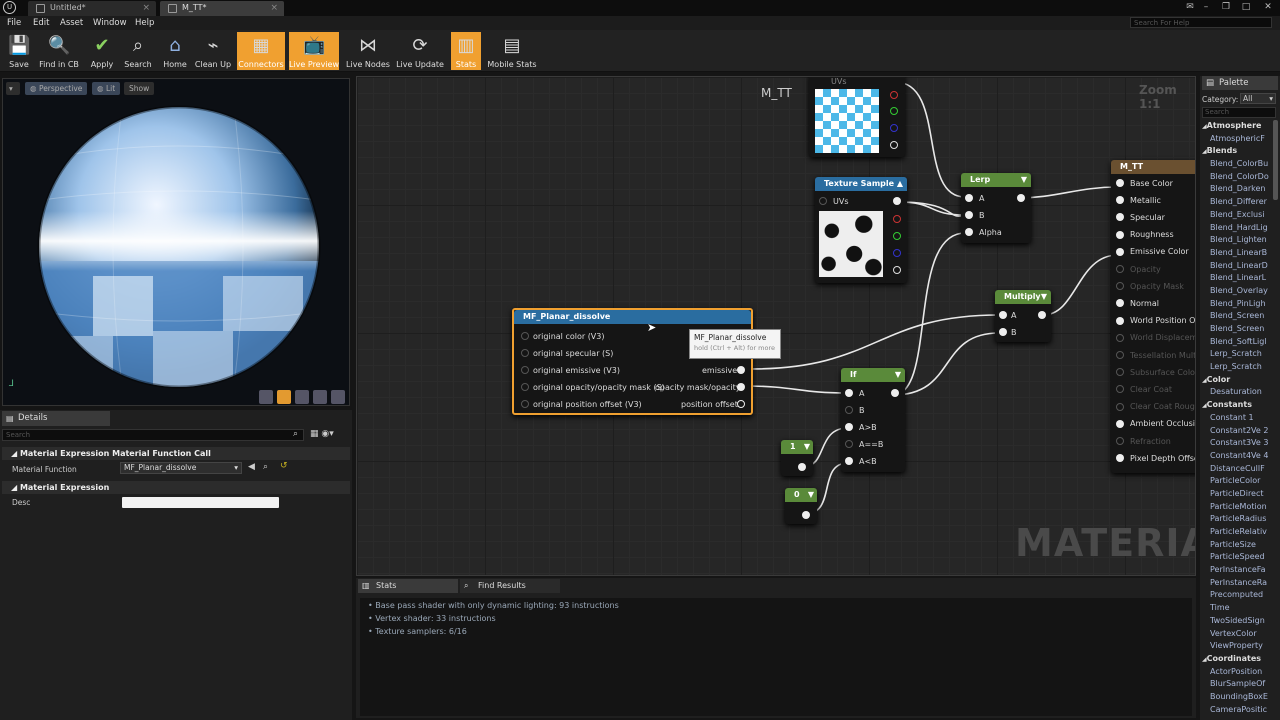  What do you see at coordinates (1235, 177) in the screenshot?
I see `palette-item: Blend_ColorDo` at bounding box center [1235, 177].